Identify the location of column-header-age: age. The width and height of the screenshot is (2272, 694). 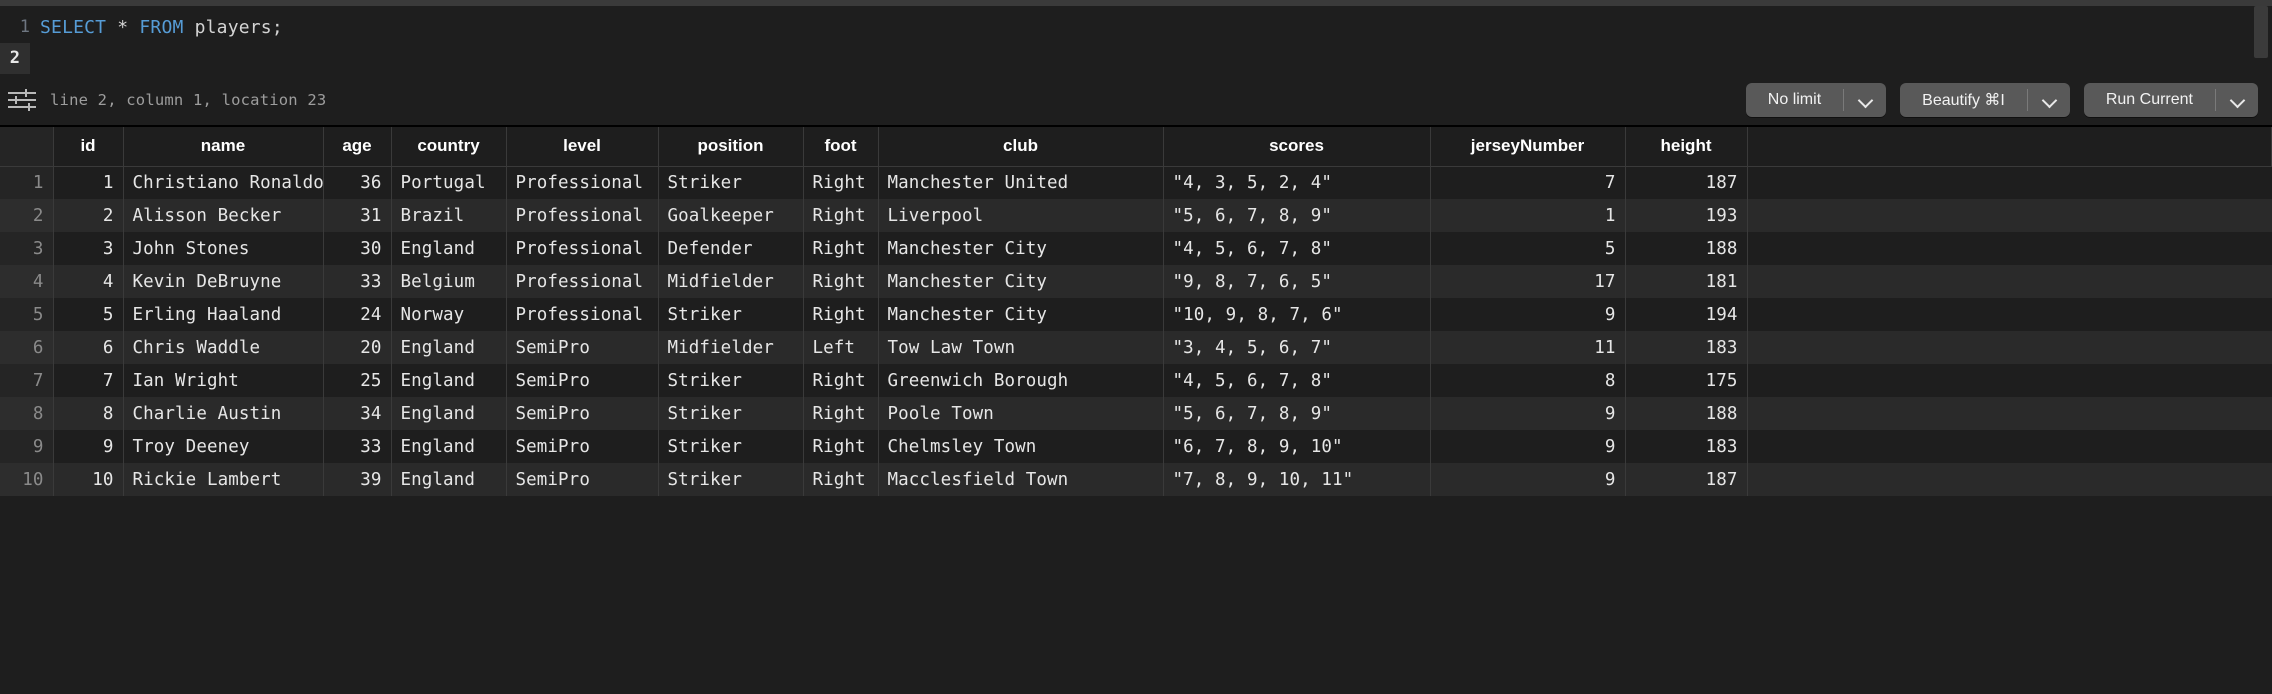
(357, 147).